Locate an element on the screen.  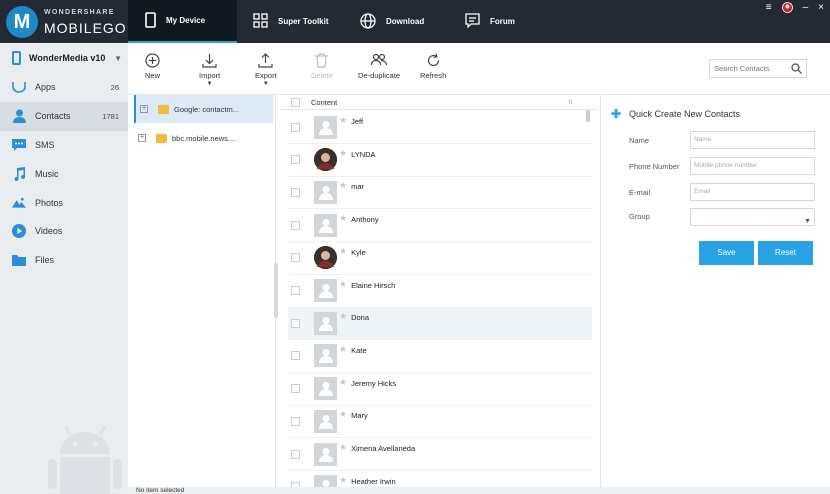
new-button: New is located at coordinates (152, 64).